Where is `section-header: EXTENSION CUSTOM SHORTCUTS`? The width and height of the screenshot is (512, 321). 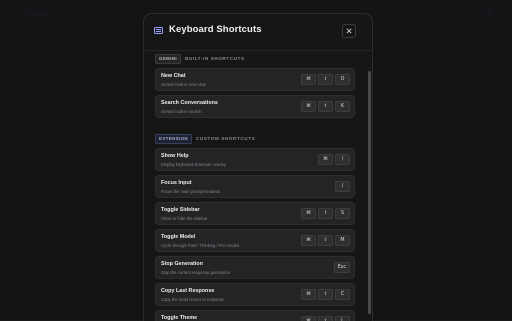
section-header: EXTENSION CUSTOM SHORTCUTS is located at coordinates (205, 138).